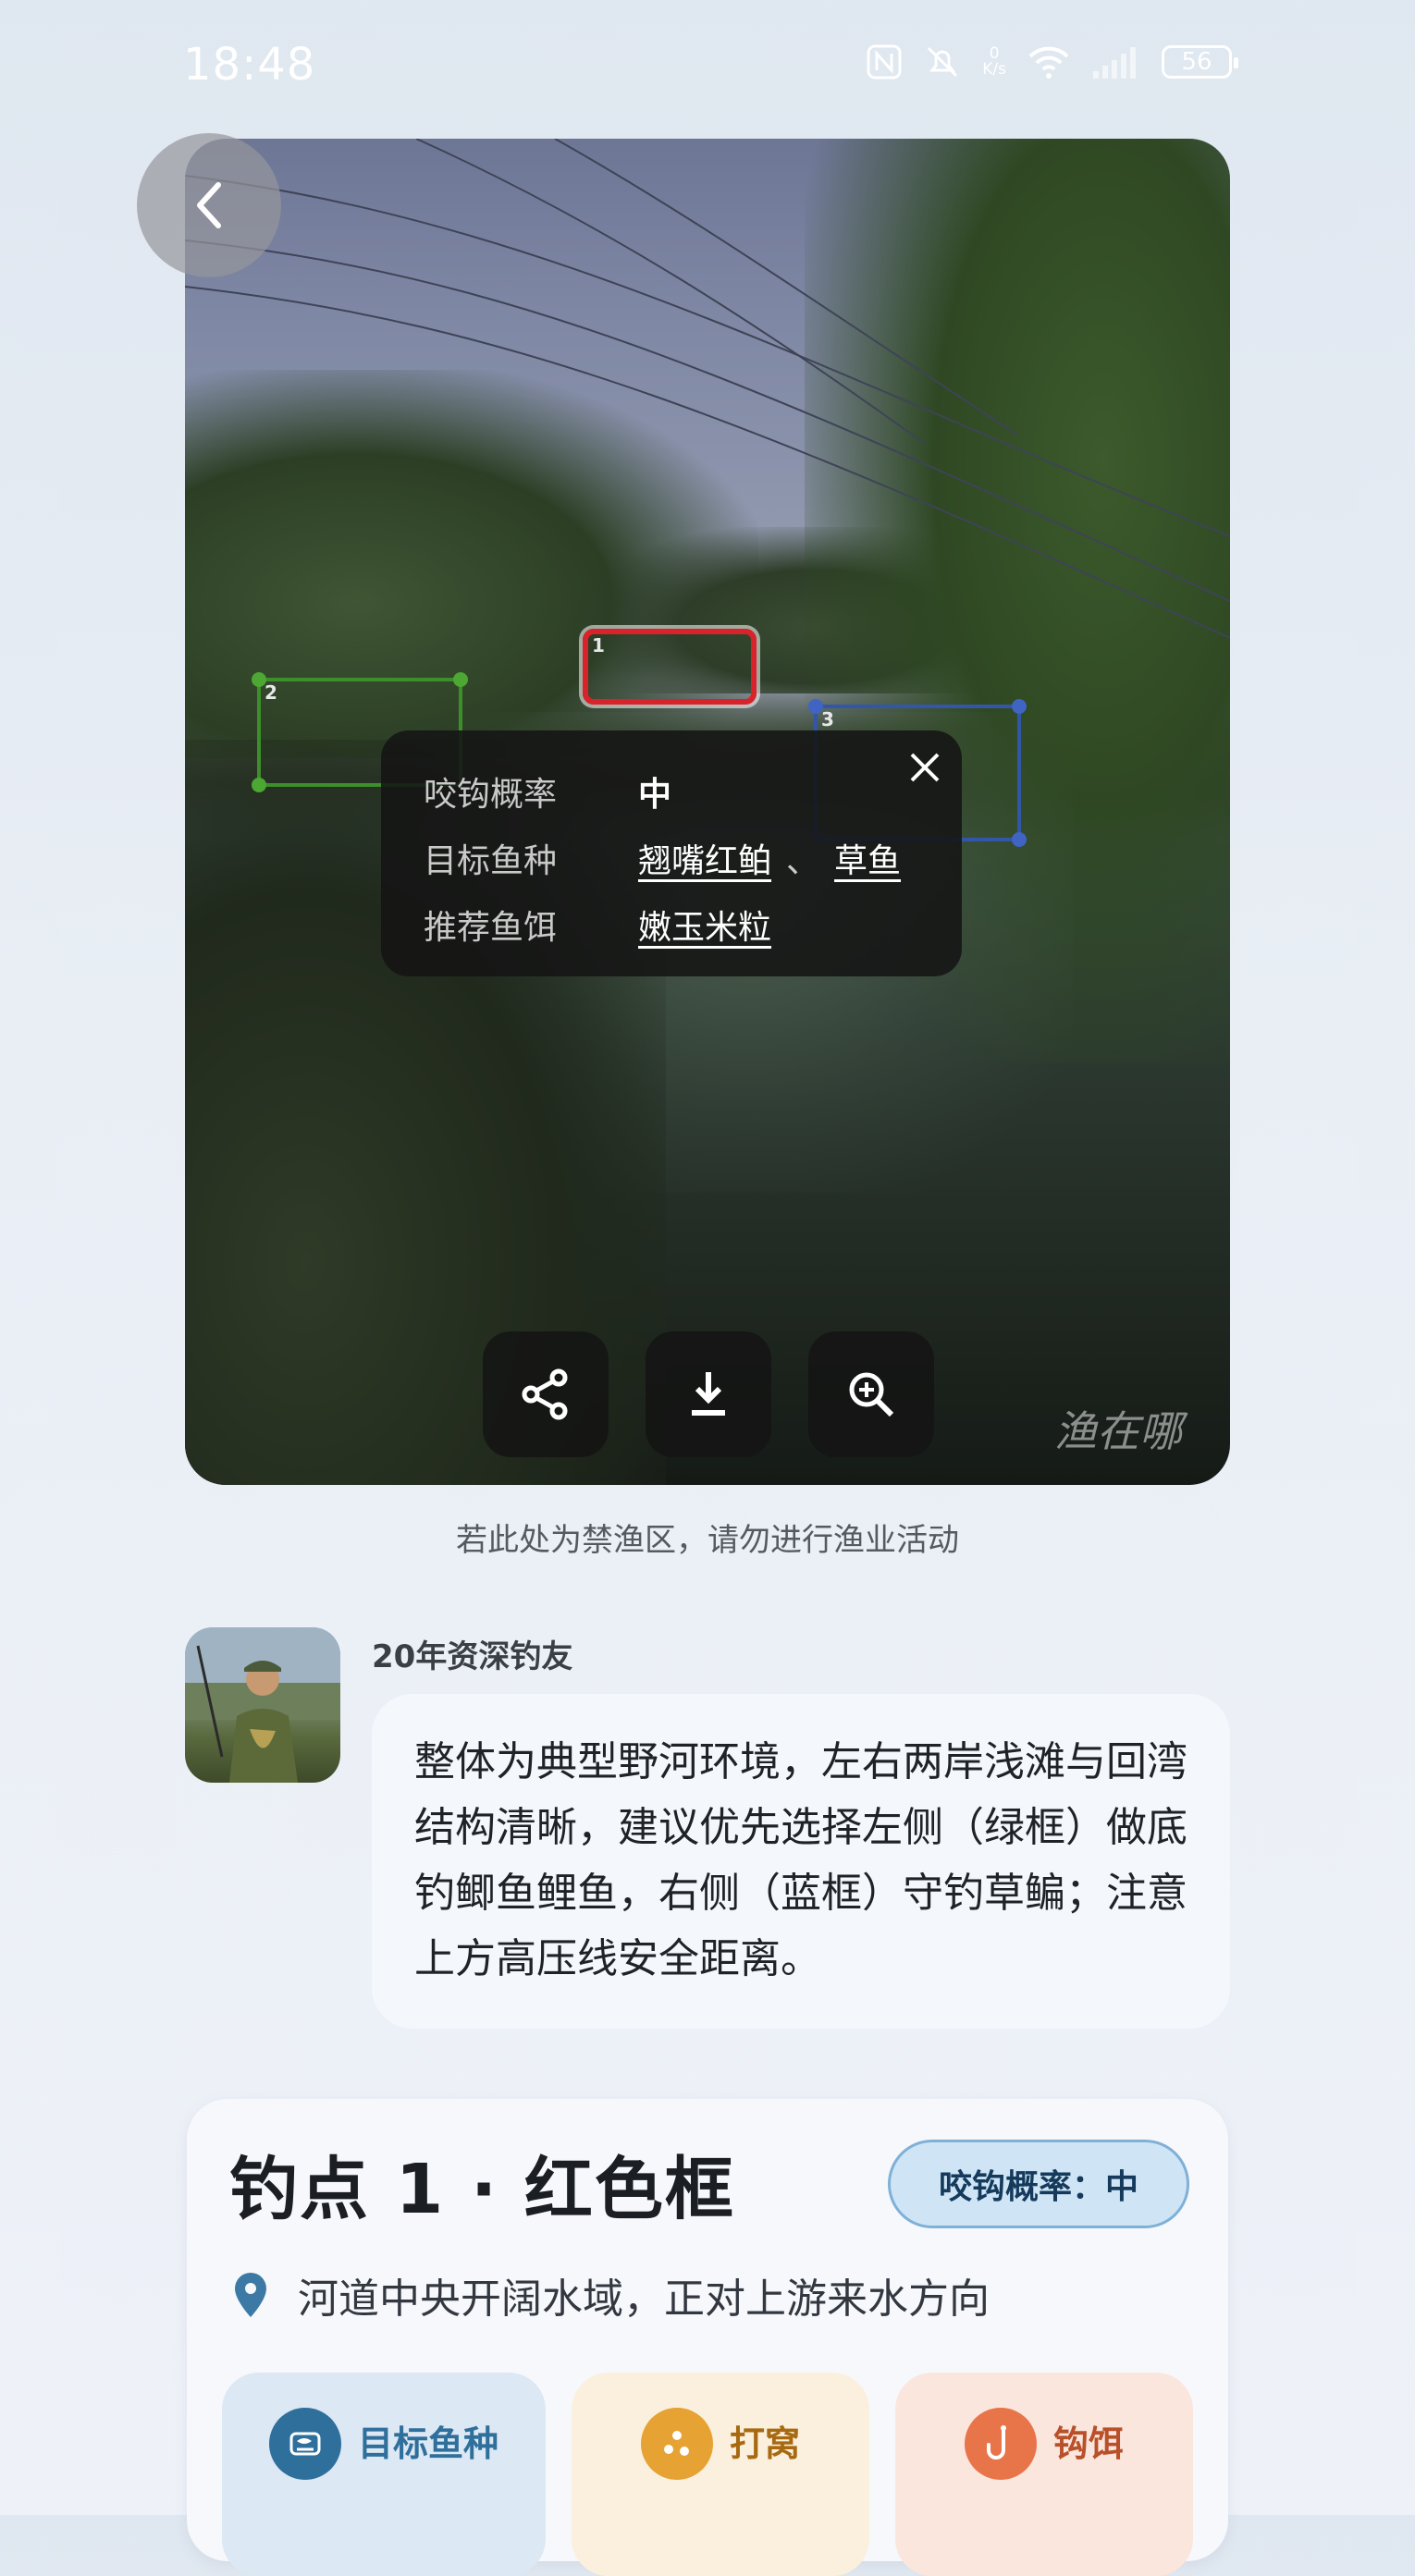 The height and width of the screenshot is (2576, 1415). What do you see at coordinates (943, 62) in the screenshot?
I see `mute-icon` at bounding box center [943, 62].